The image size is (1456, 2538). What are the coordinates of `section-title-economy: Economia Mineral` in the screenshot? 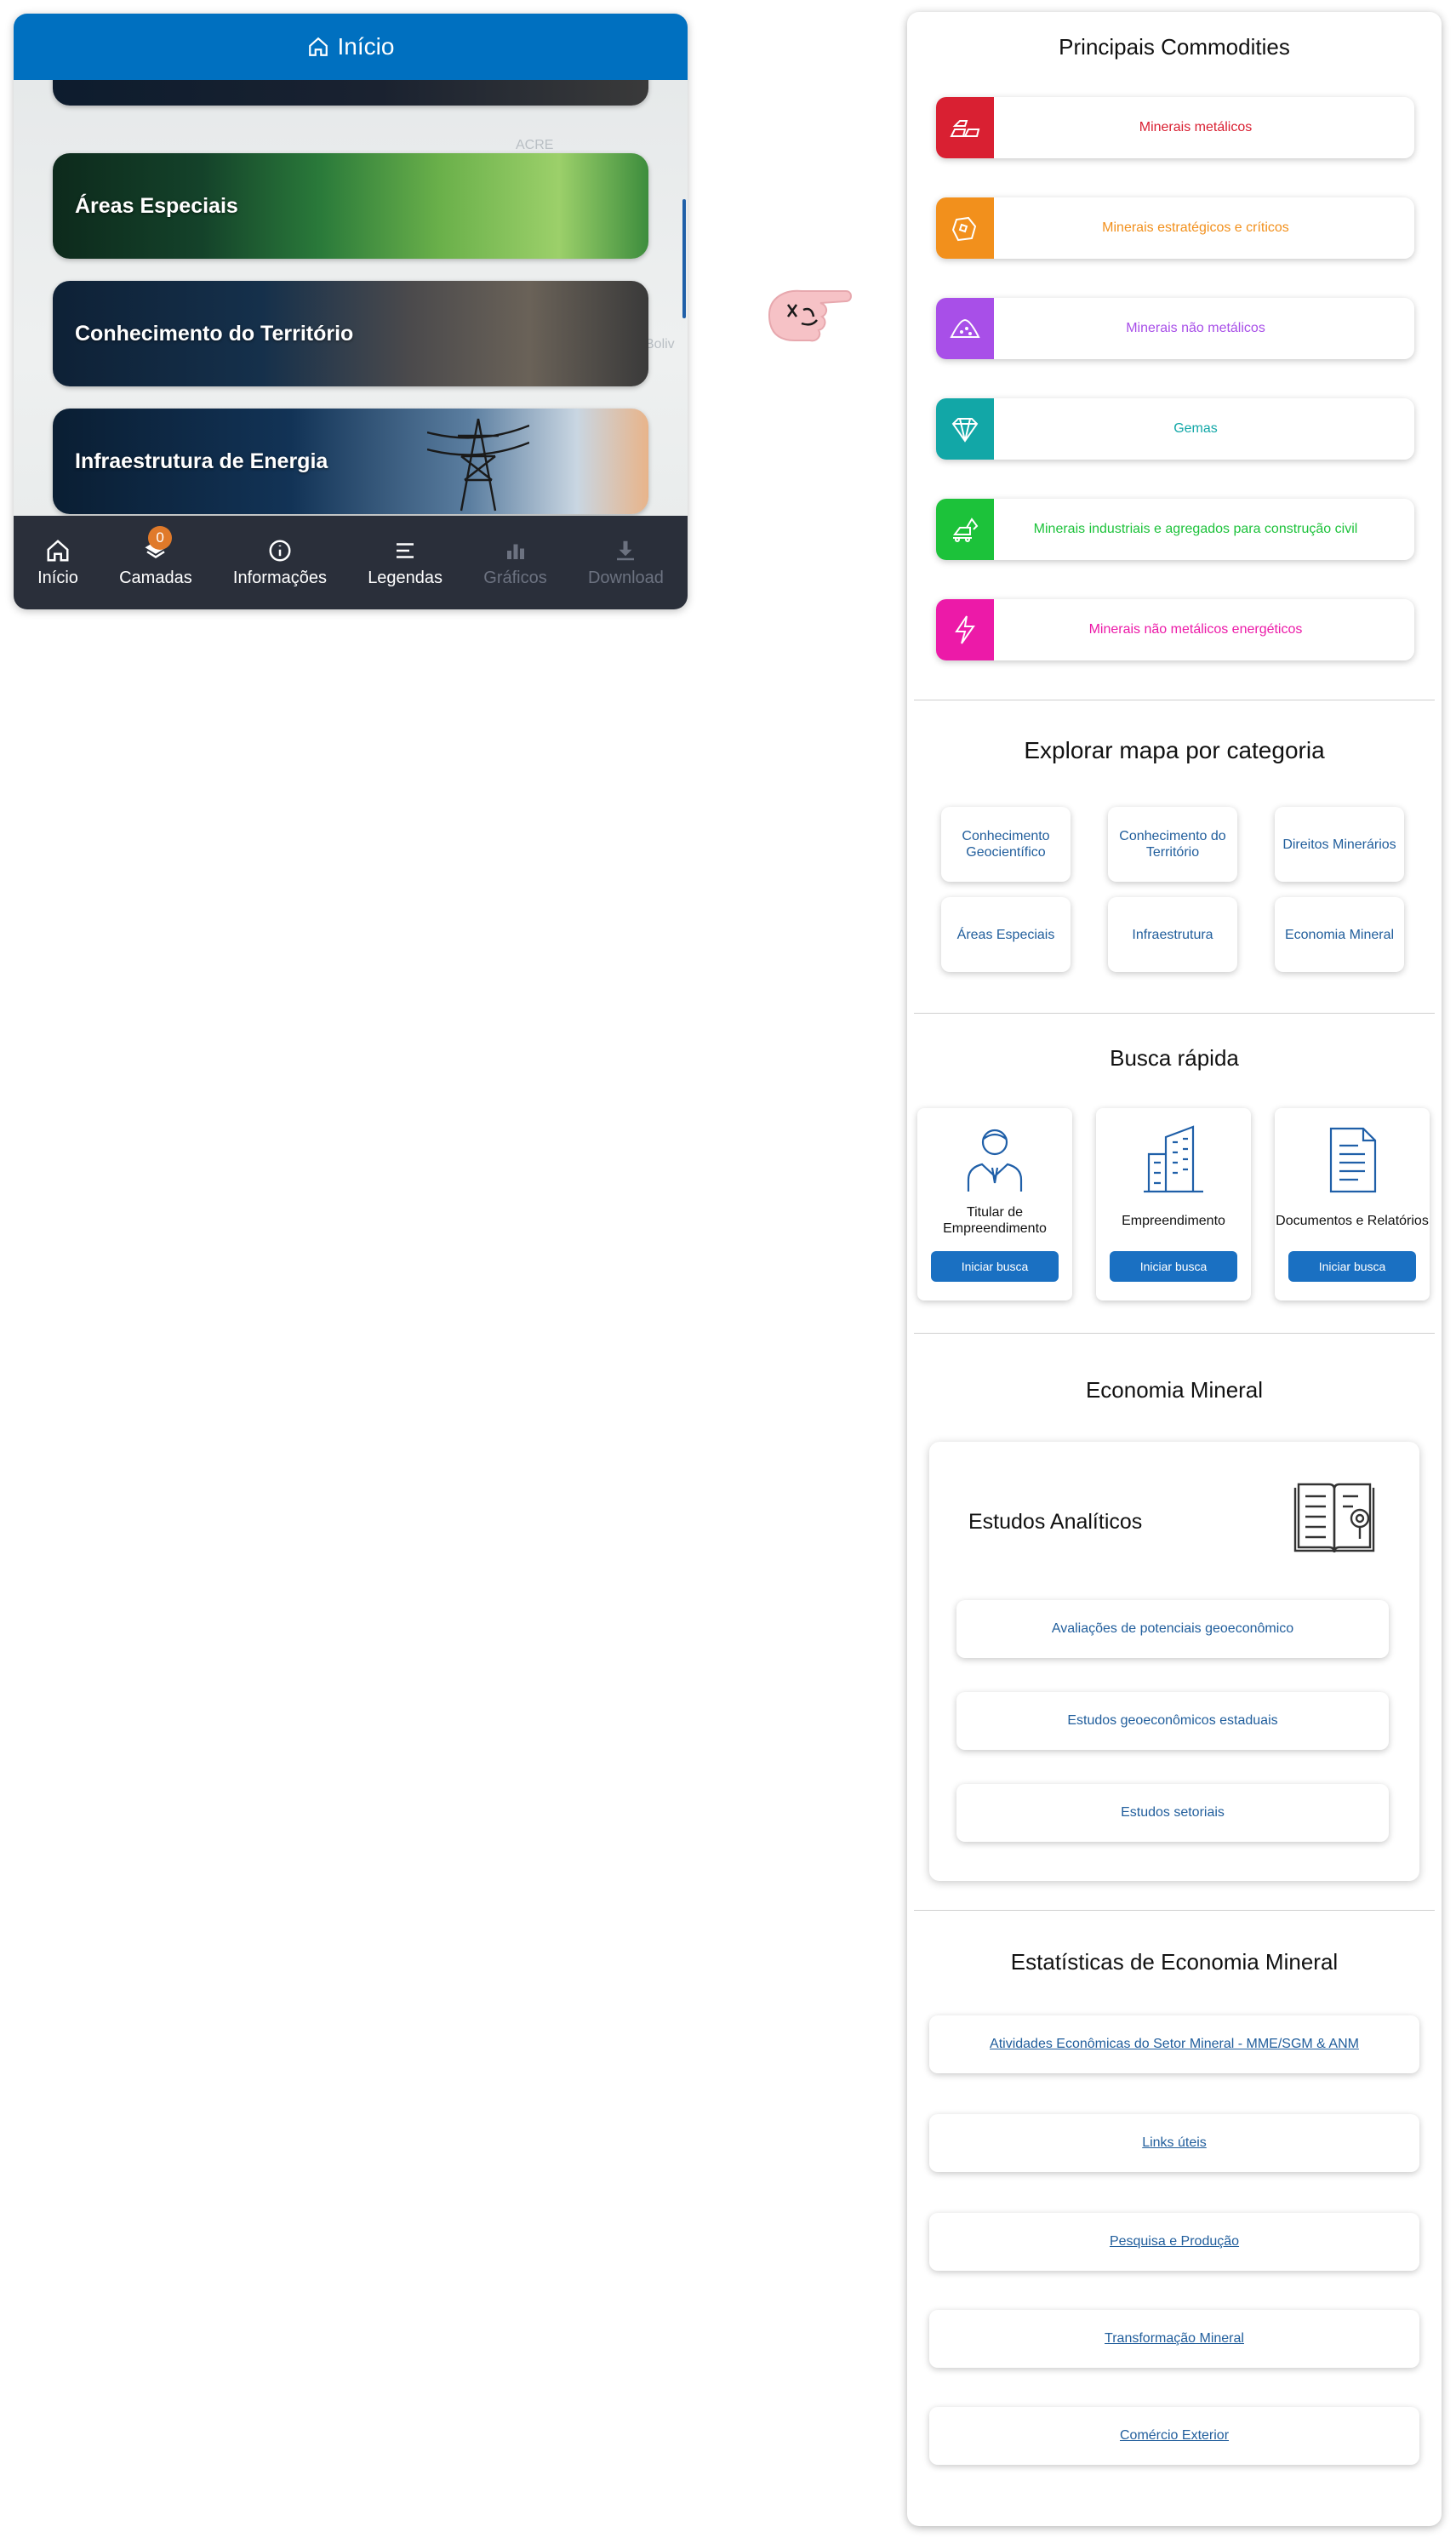 It's located at (1174, 1390).